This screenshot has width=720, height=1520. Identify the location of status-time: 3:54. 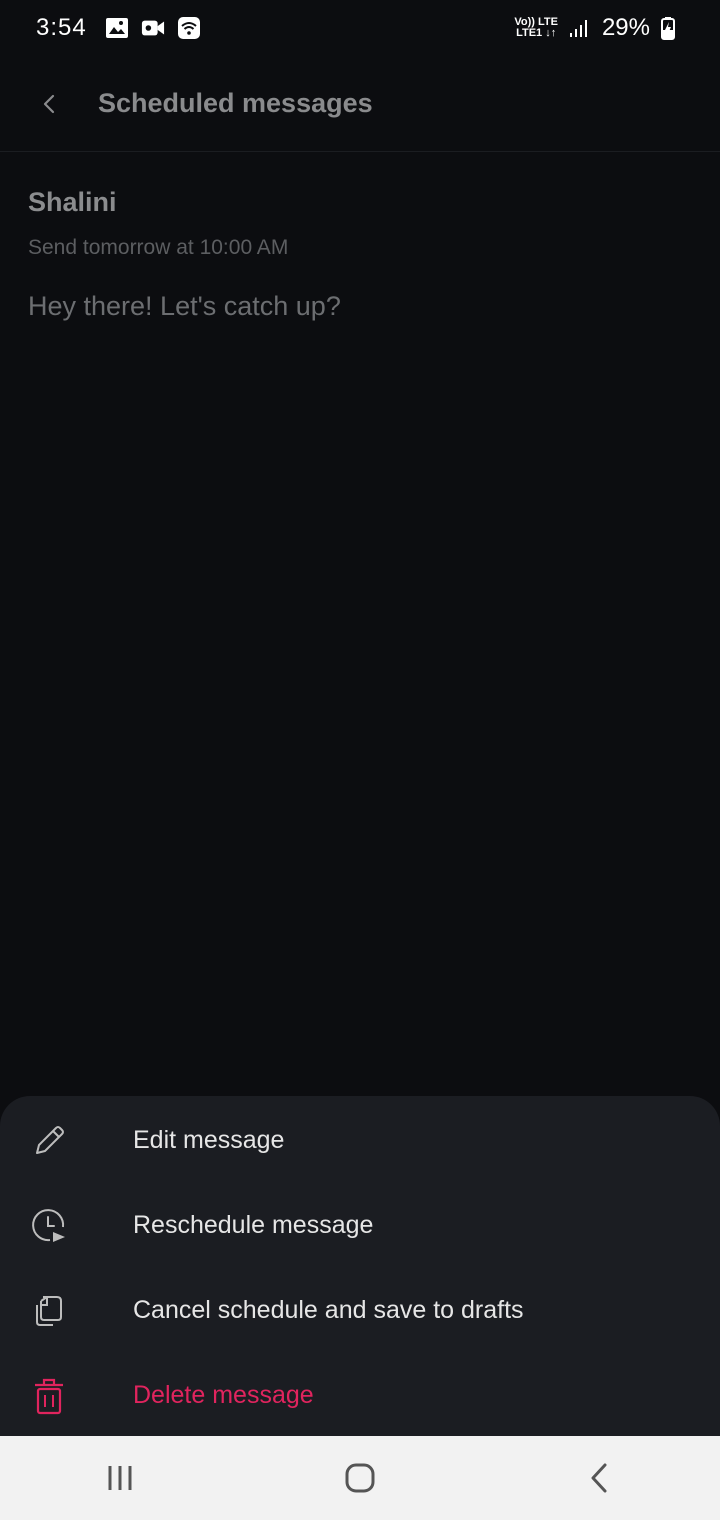
(61, 27).